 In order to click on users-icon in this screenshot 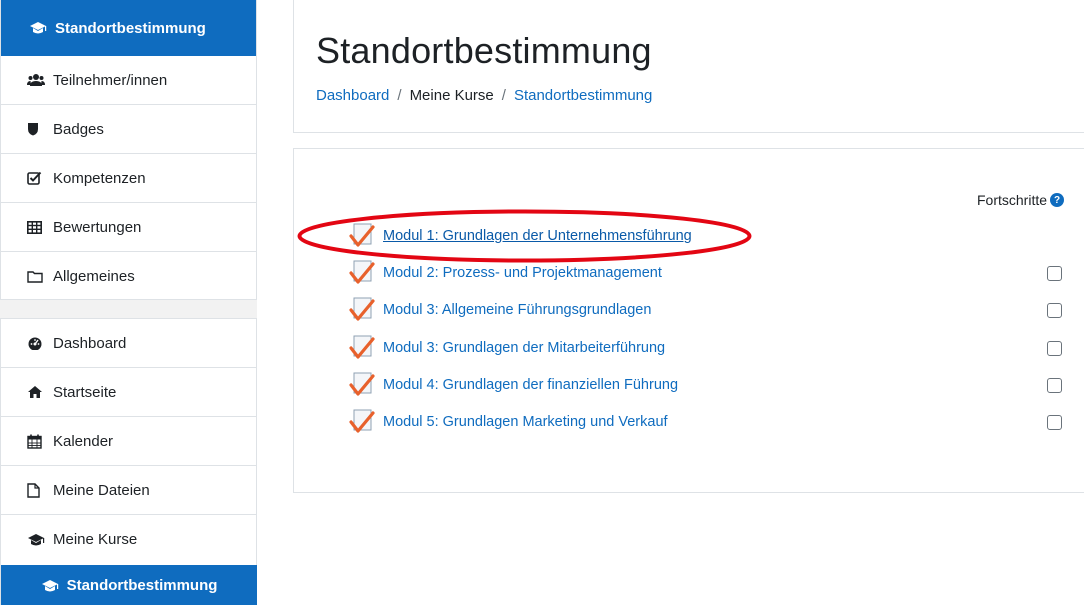, I will do `click(38, 80)`.